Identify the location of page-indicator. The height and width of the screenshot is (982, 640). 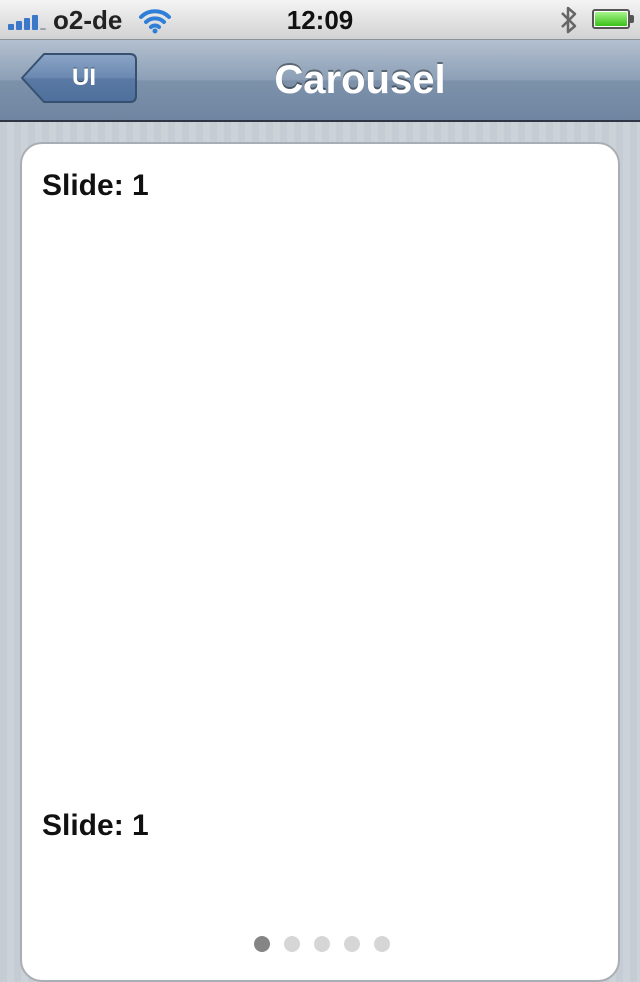
(320, 946).